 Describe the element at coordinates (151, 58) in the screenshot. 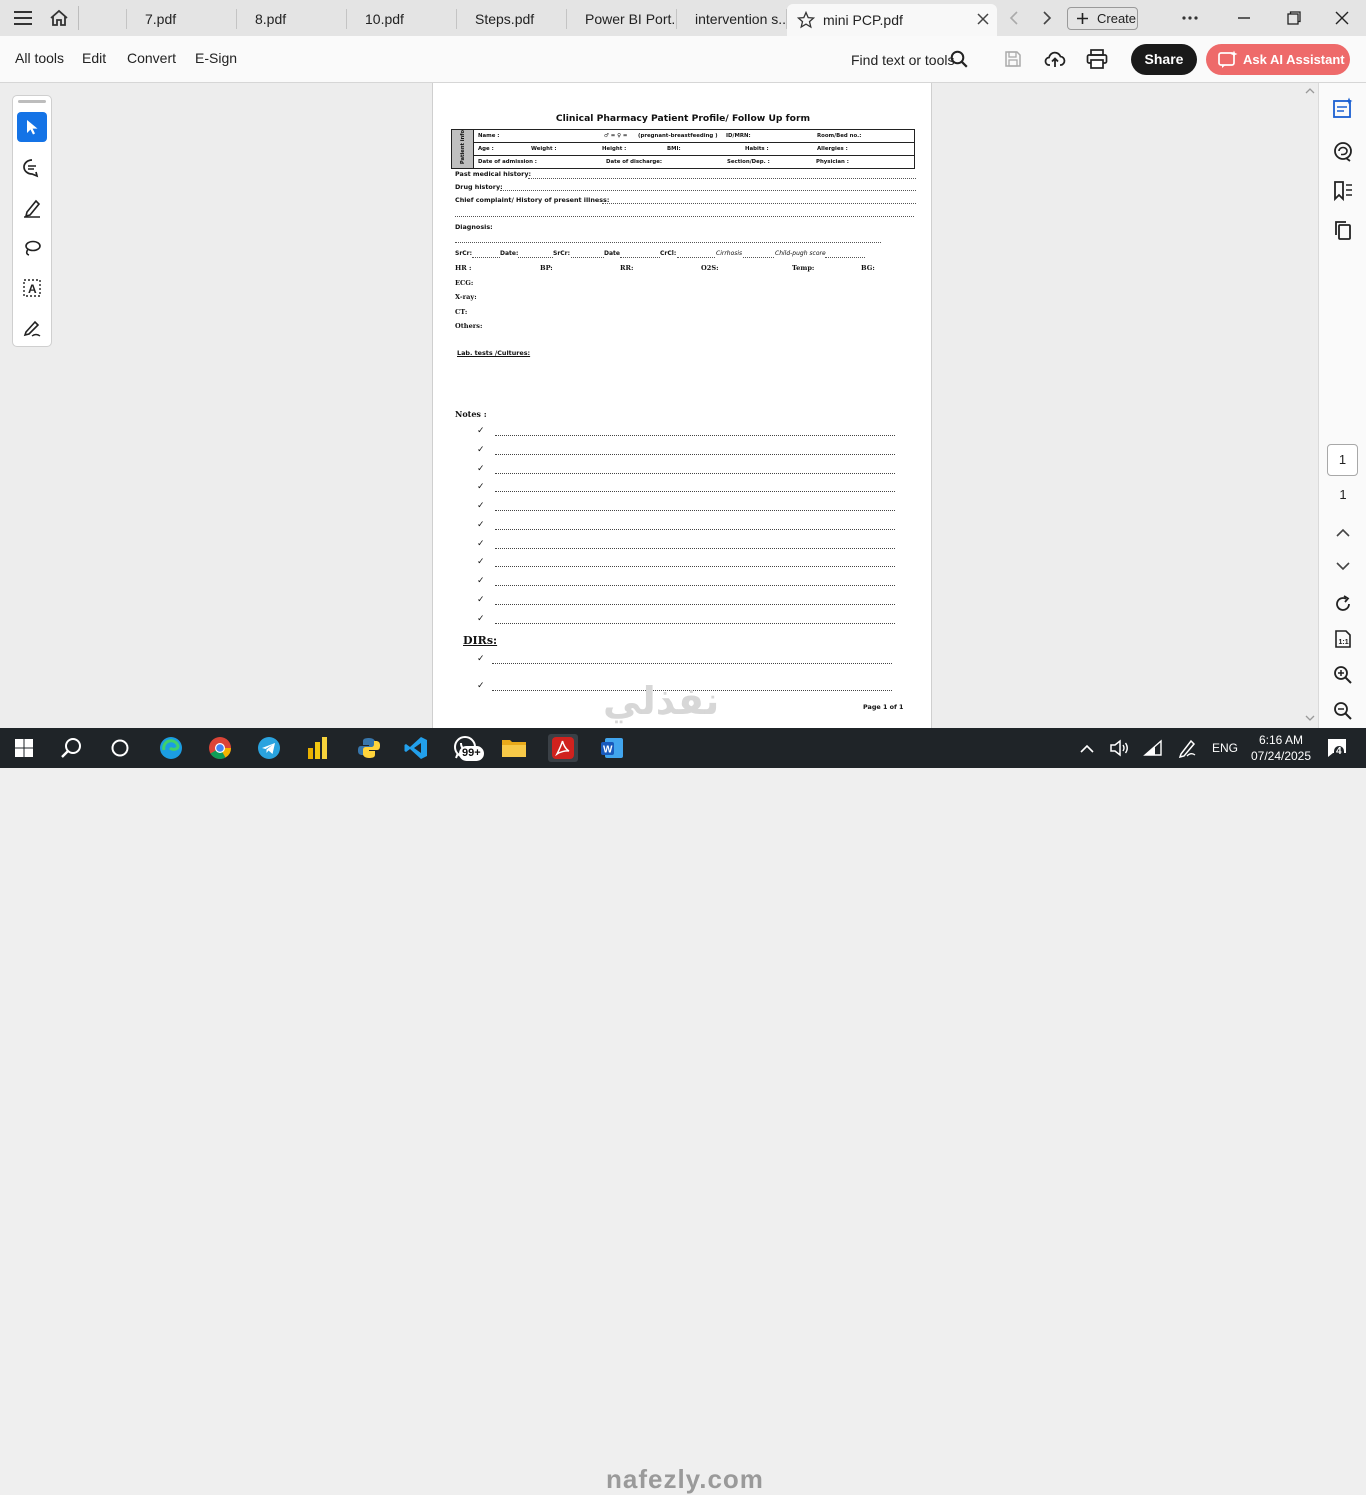

I see `convert-menu: Convert` at that location.